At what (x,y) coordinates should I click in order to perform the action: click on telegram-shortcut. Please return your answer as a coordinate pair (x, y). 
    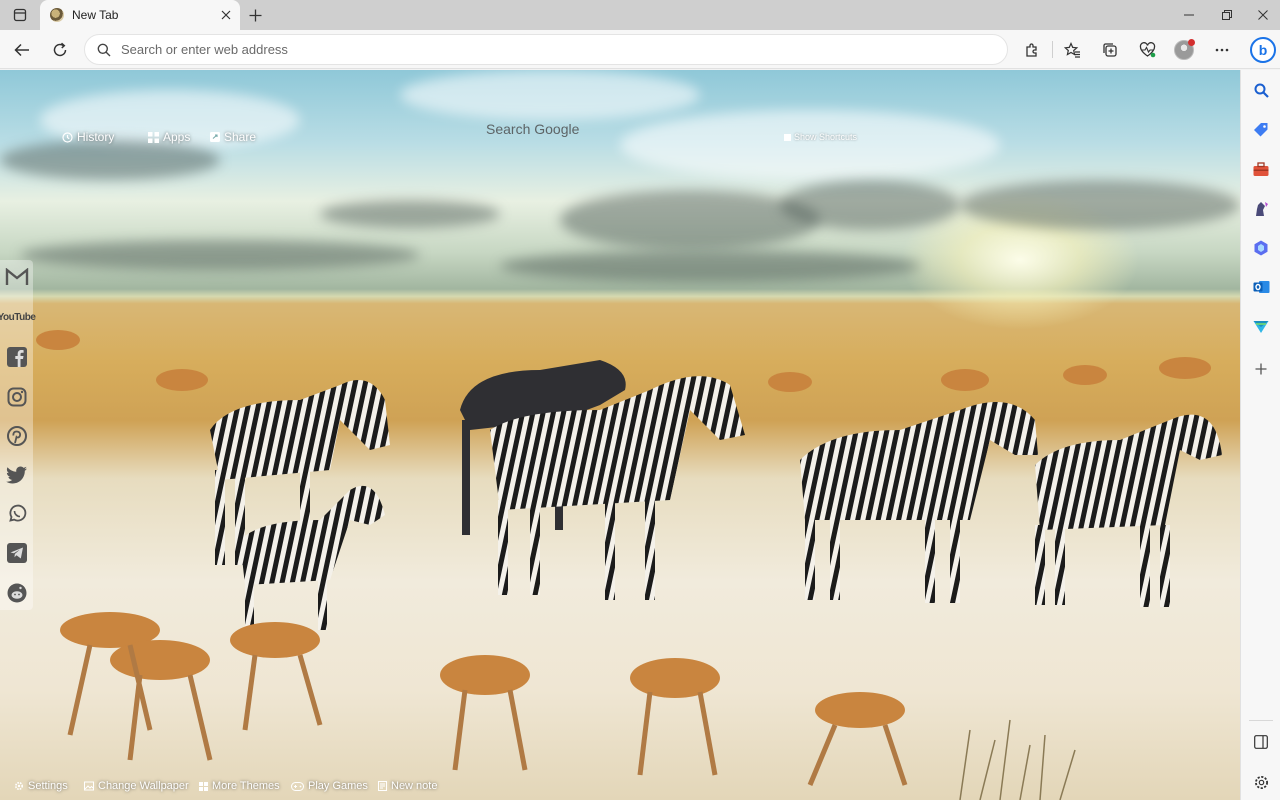
    Looking at the image, I should click on (17, 553).